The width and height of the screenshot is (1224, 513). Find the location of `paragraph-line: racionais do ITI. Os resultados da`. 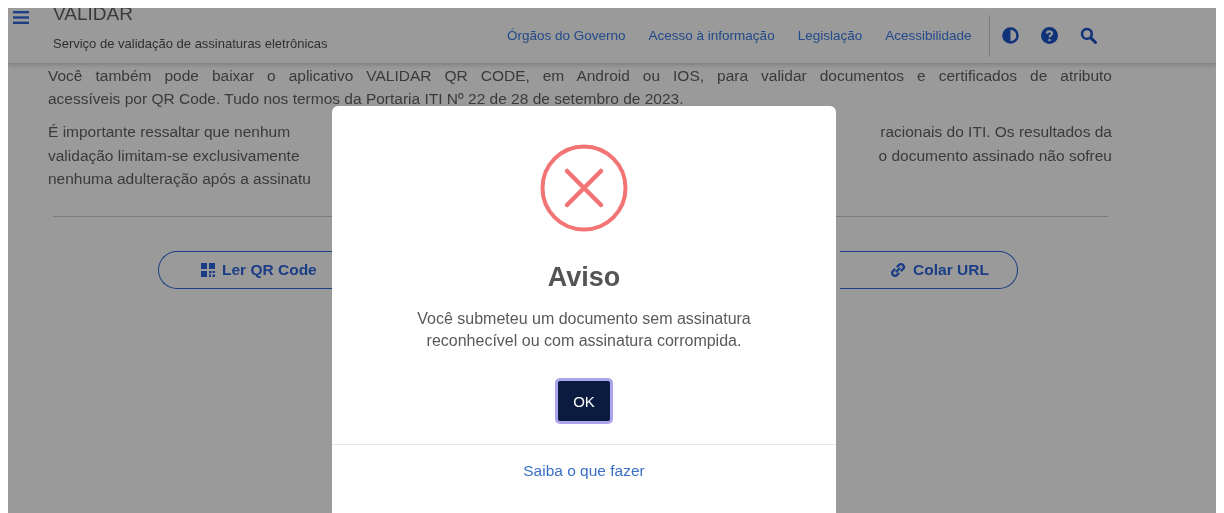

paragraph-line: racionais do ITI. Os resultados da is located at coordinates (996, 132).